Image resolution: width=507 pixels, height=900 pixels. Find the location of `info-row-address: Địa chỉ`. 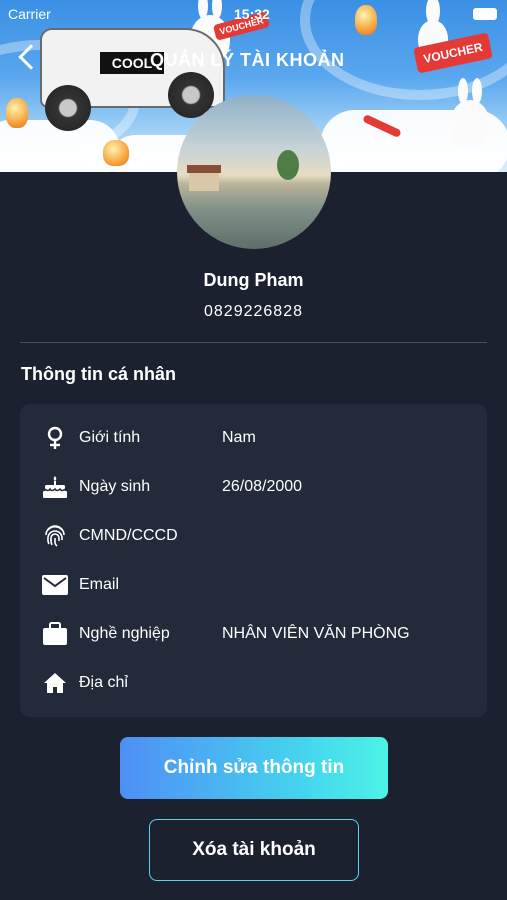

info-row-address: Địa chỉ is located at coordinates (253, 683).